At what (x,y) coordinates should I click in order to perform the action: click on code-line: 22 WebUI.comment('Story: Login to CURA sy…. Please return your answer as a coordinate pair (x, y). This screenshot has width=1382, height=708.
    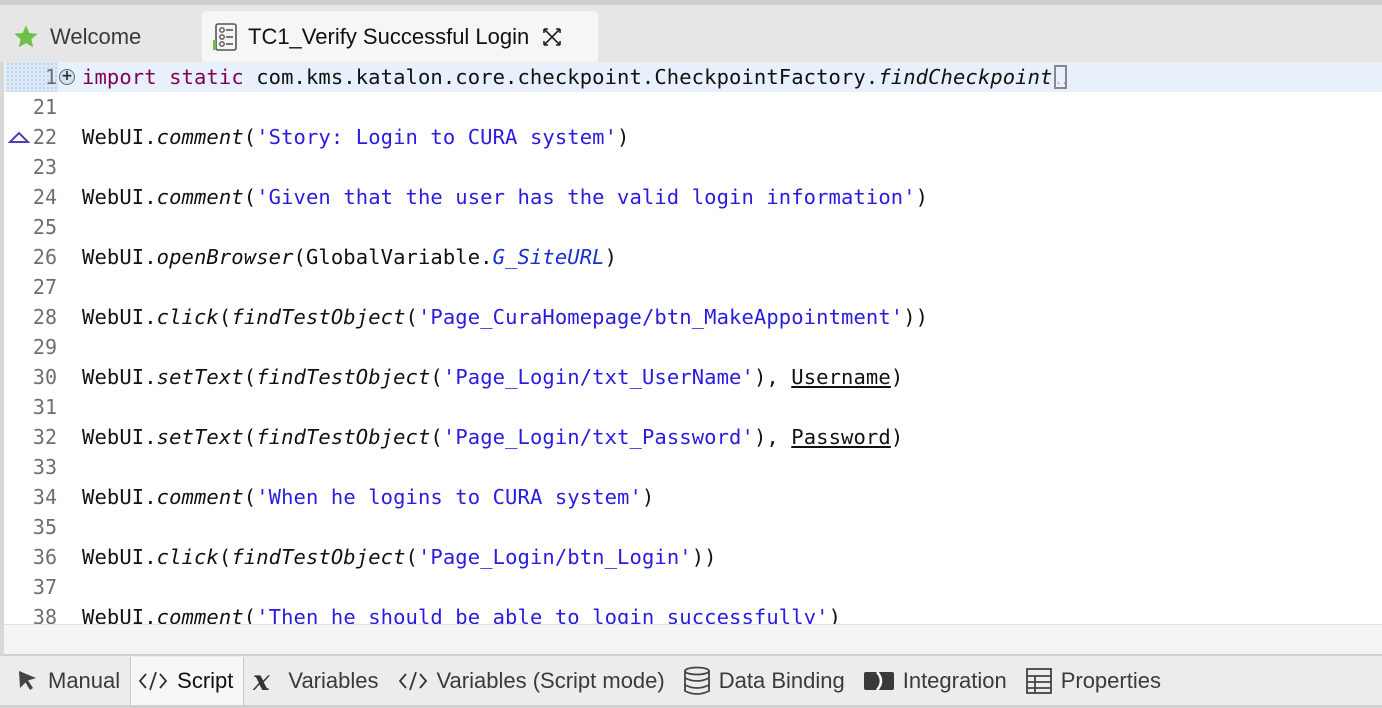
    Looking at the image, I should click on (693, 137).